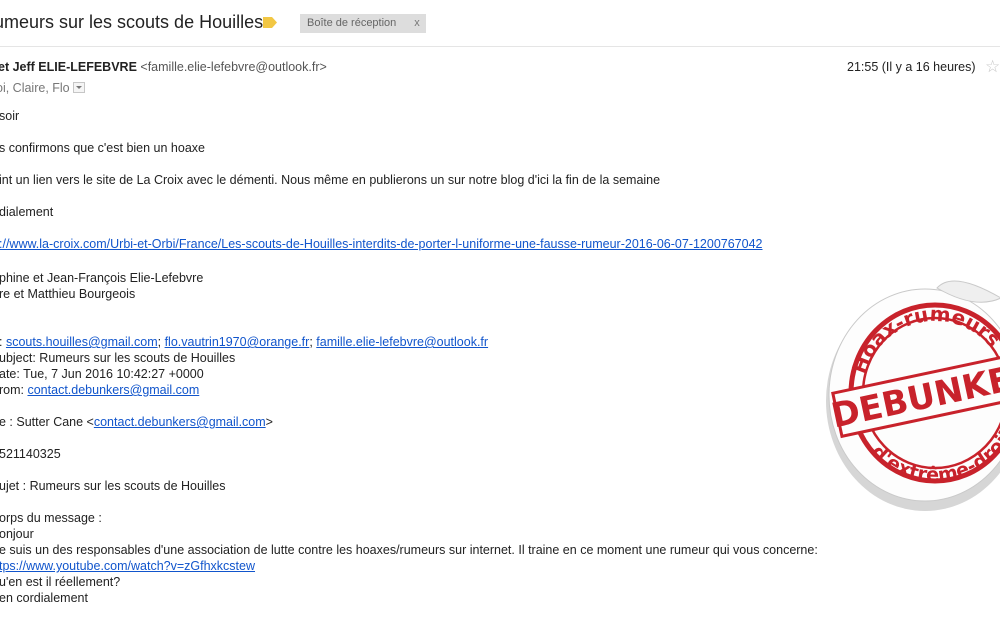 This screenshot has height=617, width=1000. What do you see at coordinates (10, 116) in the screenshot?
I see `body-greeting: soir` at bounding box center [10, 116].